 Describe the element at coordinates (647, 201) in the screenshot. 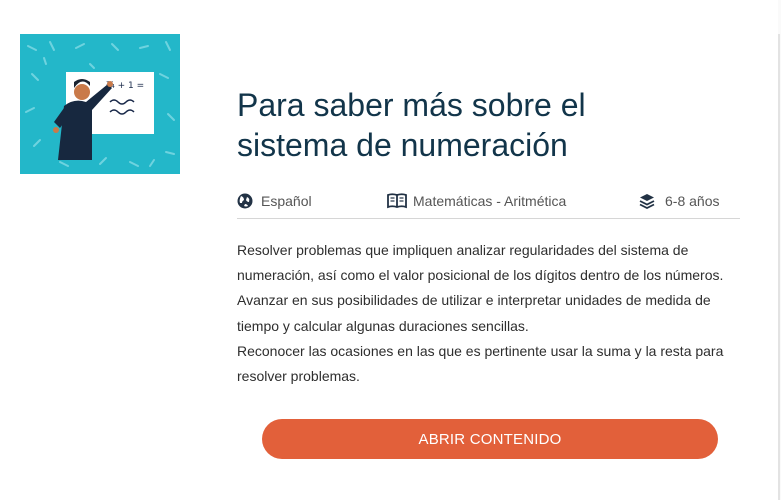

I see `layers-icon` at that location.